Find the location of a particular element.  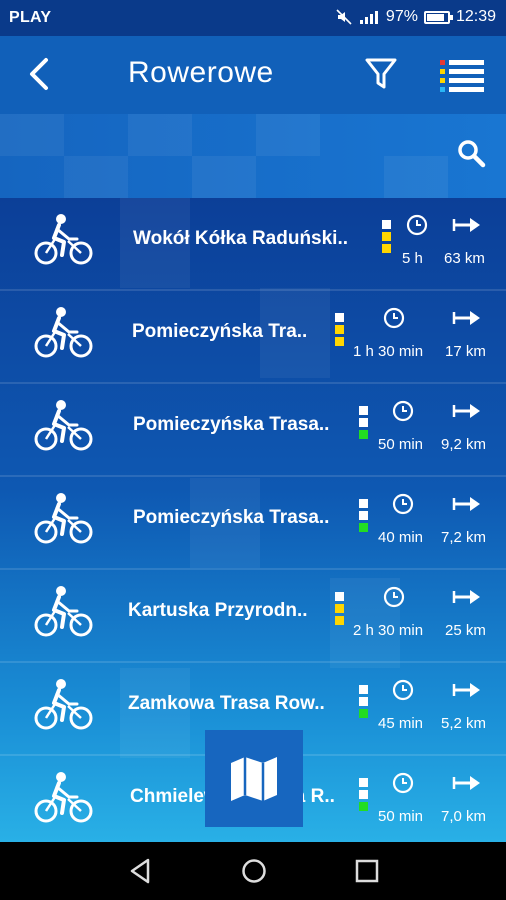

system-nav-bar is located at coordinates (253, 871).